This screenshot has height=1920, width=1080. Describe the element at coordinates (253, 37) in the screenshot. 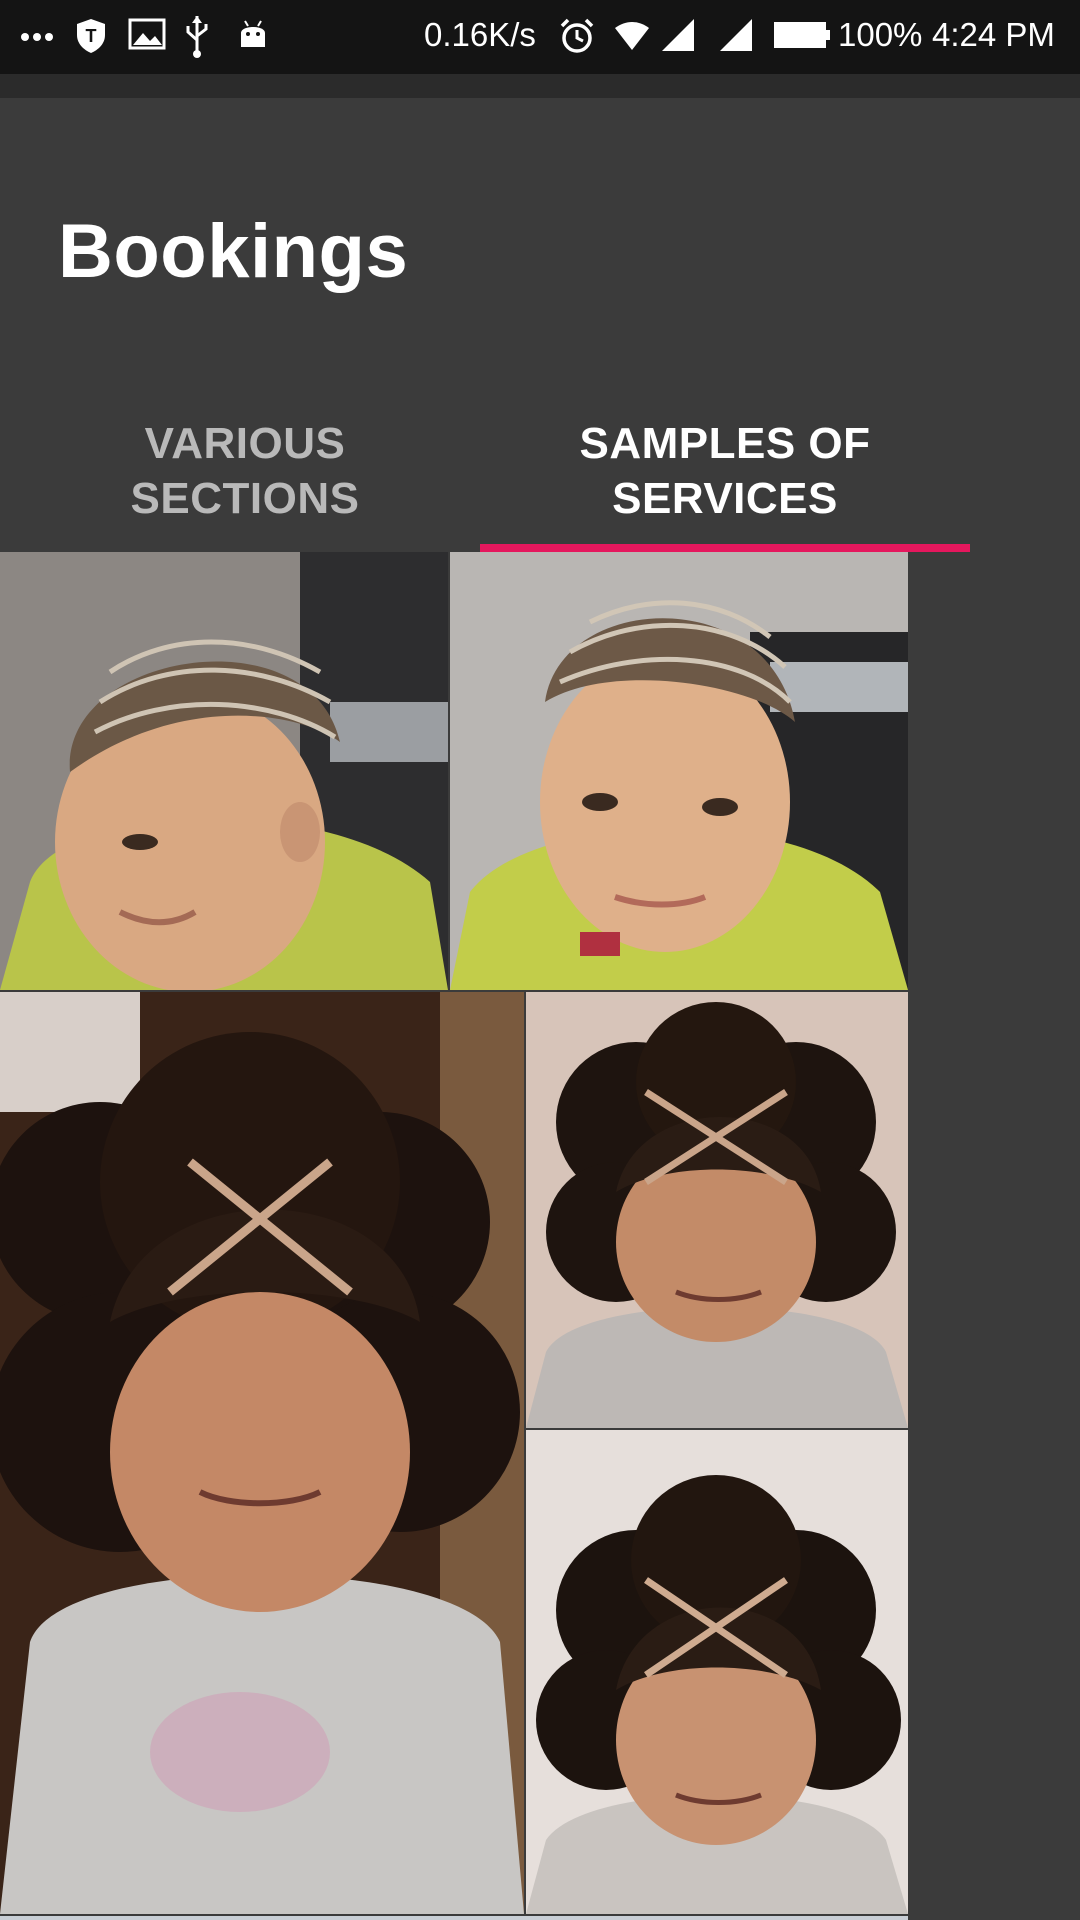

I see `android-icon` at that location.